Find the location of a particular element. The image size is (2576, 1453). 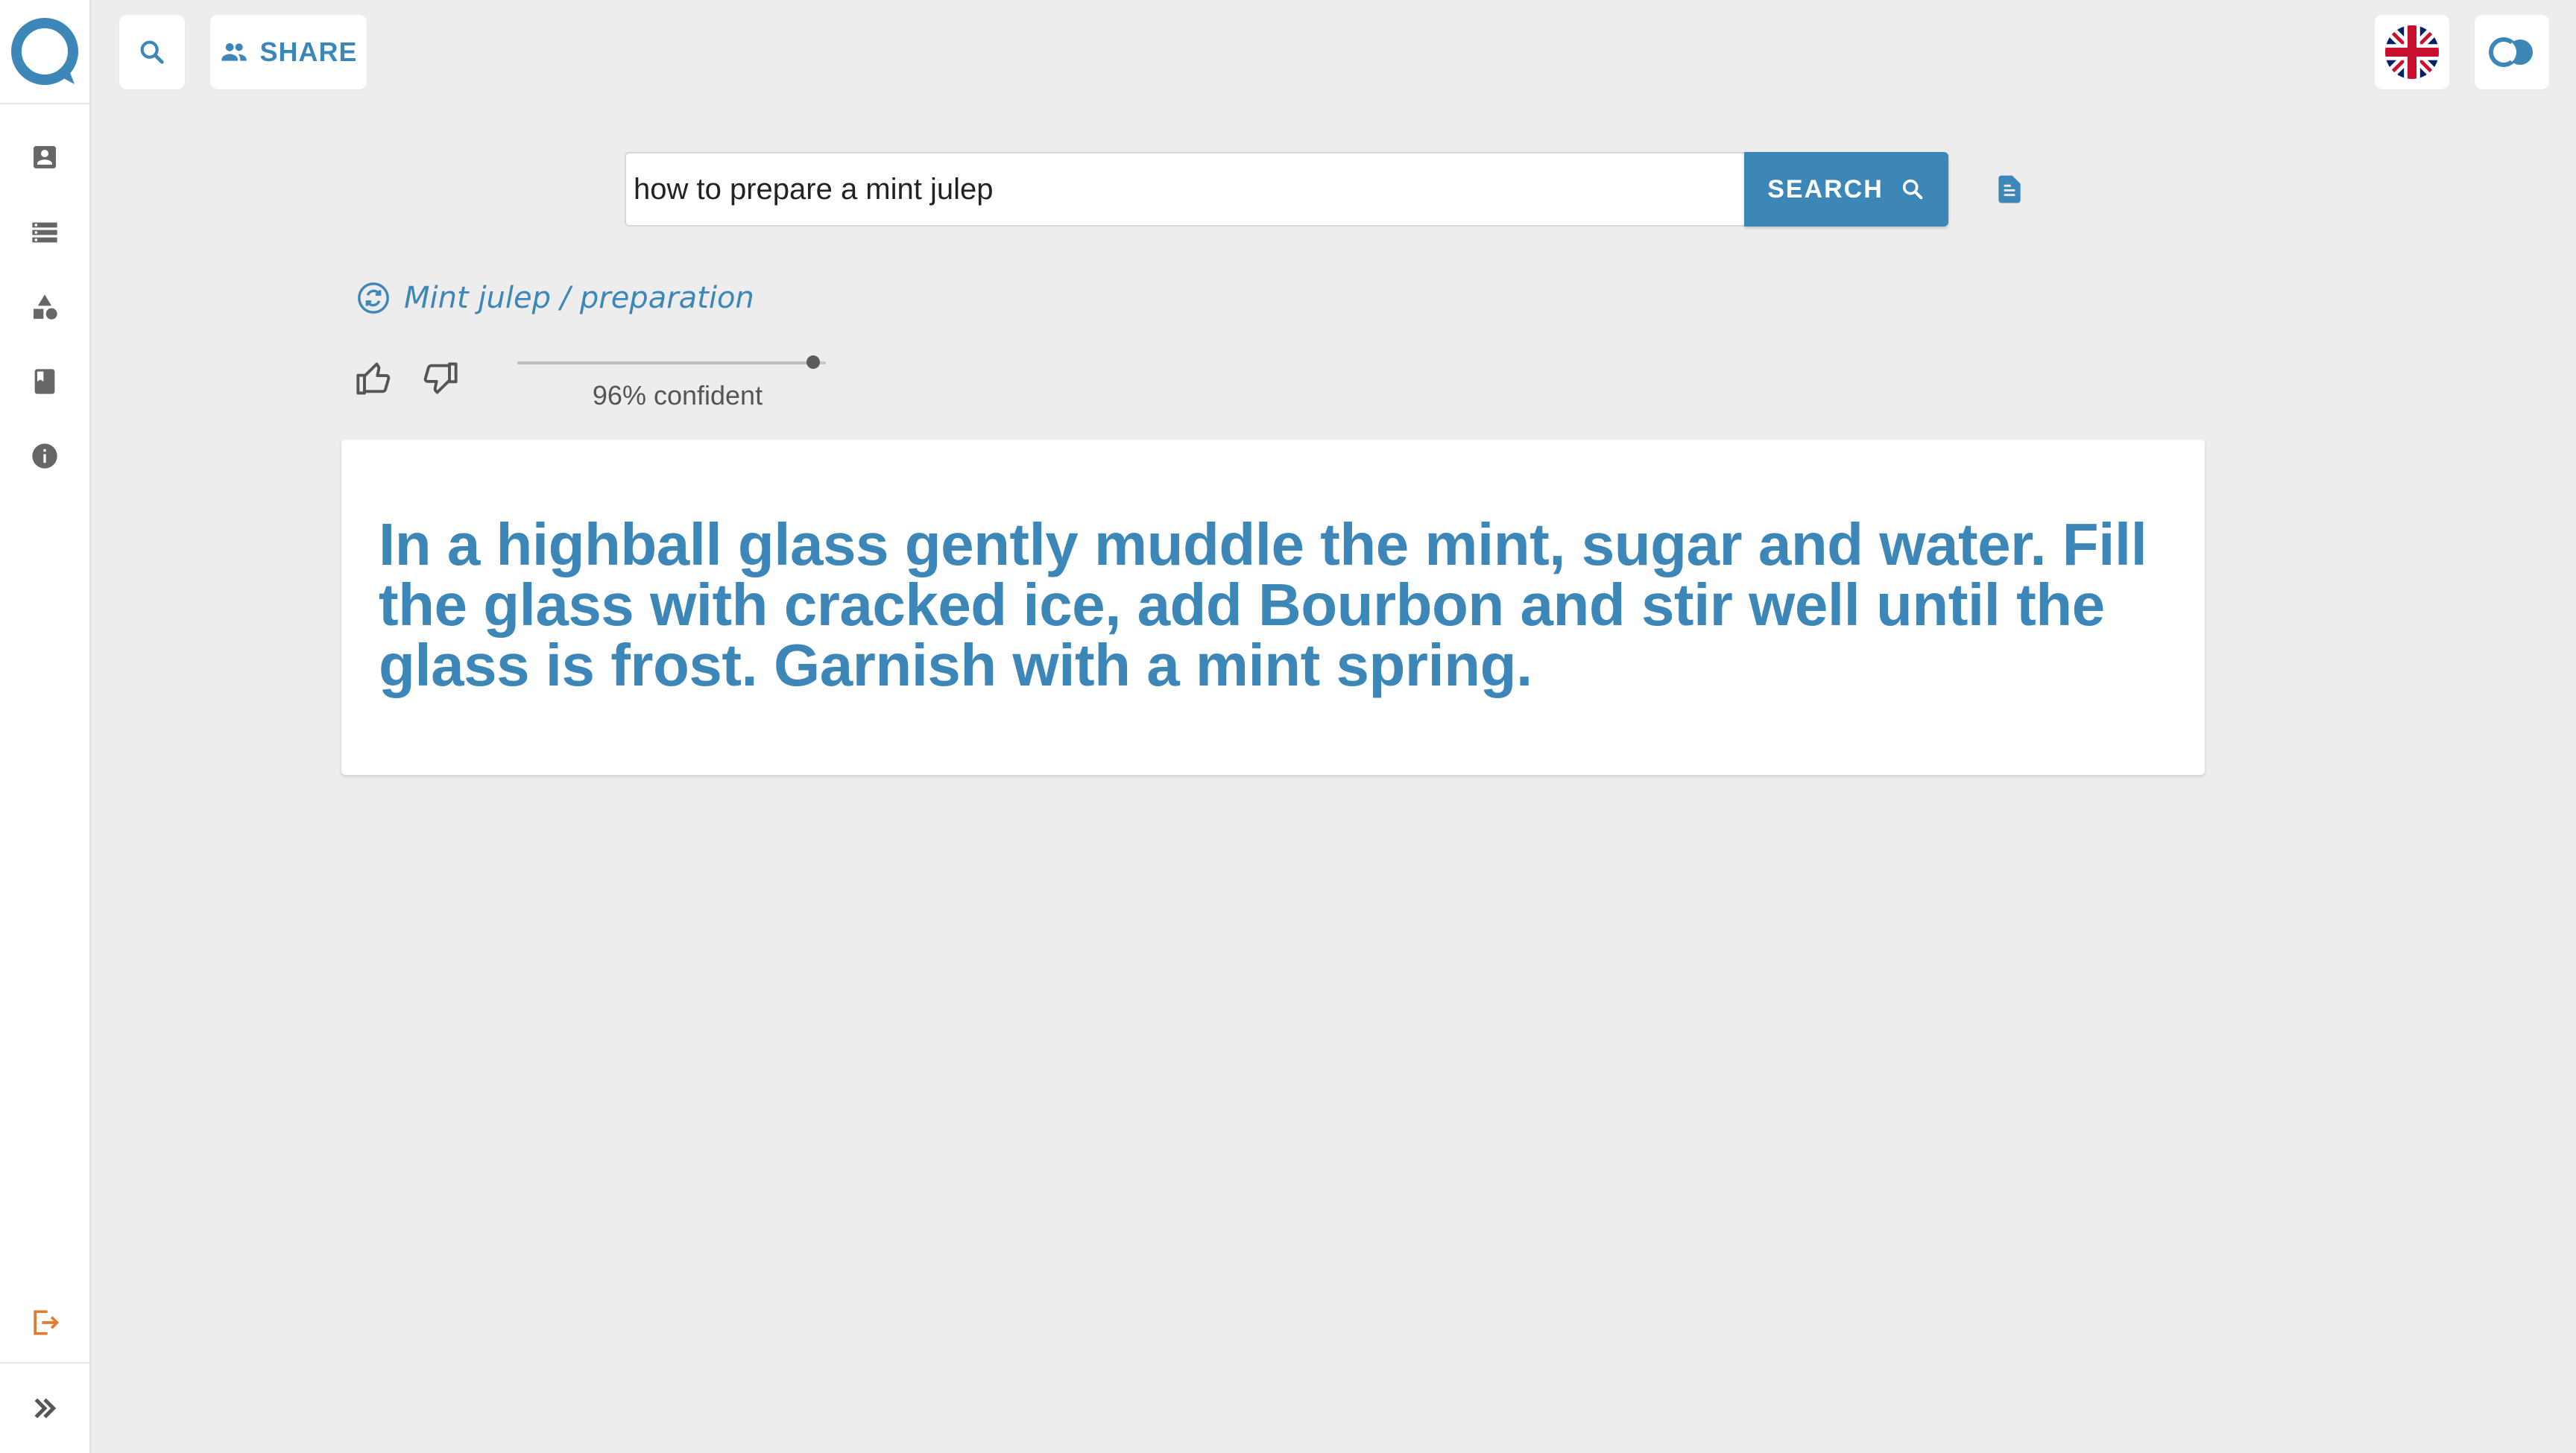

result-breadcrumb: Mint julep / preparation is located at coordinates (555, 298).